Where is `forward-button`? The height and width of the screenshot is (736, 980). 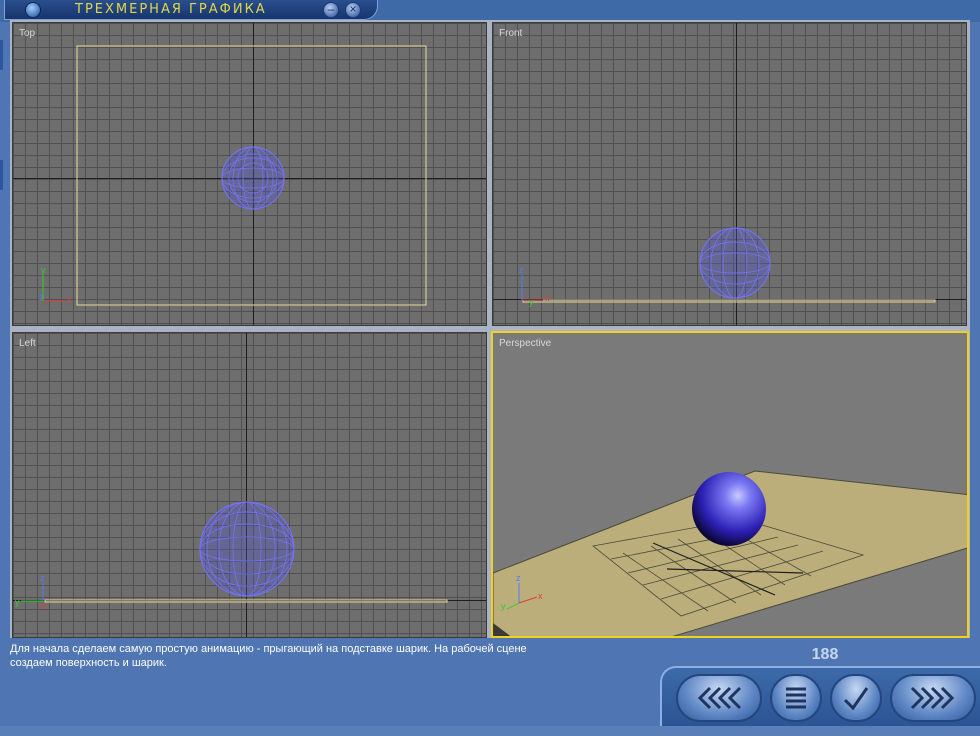
forward-button is located at coordinates (933, 698).